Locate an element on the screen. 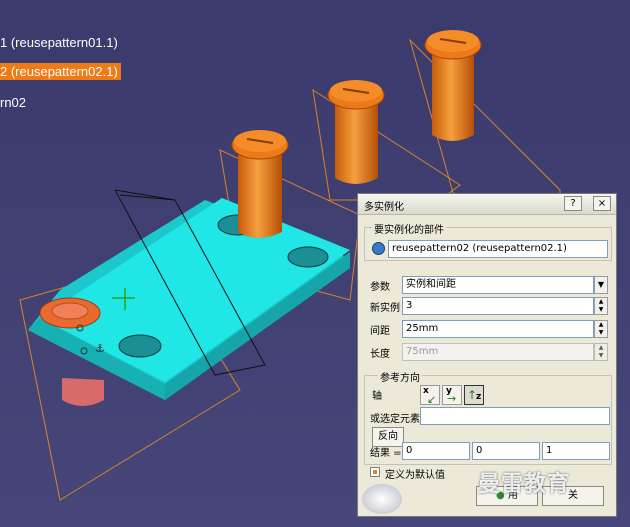 The height and width of the screenshot is (527, 630). or-select-label: 或选定元素 is located at coordinates (395, 419).